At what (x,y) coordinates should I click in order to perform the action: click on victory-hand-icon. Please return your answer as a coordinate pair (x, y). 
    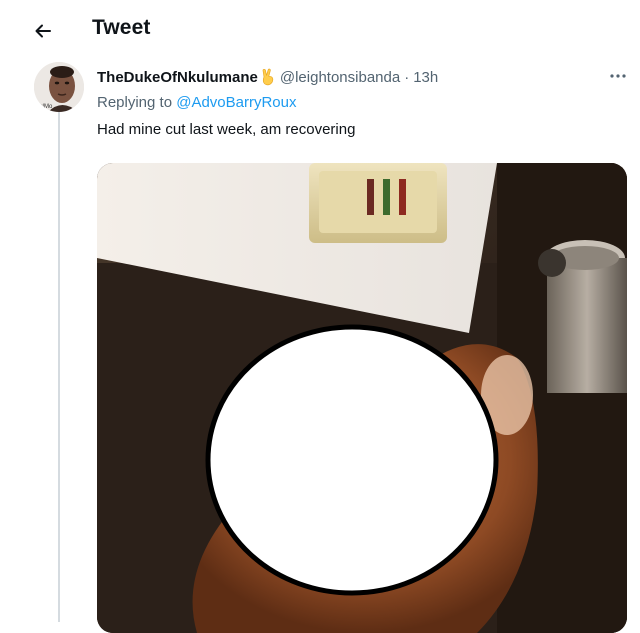
    Looking at the image, I should click on (268, 77).